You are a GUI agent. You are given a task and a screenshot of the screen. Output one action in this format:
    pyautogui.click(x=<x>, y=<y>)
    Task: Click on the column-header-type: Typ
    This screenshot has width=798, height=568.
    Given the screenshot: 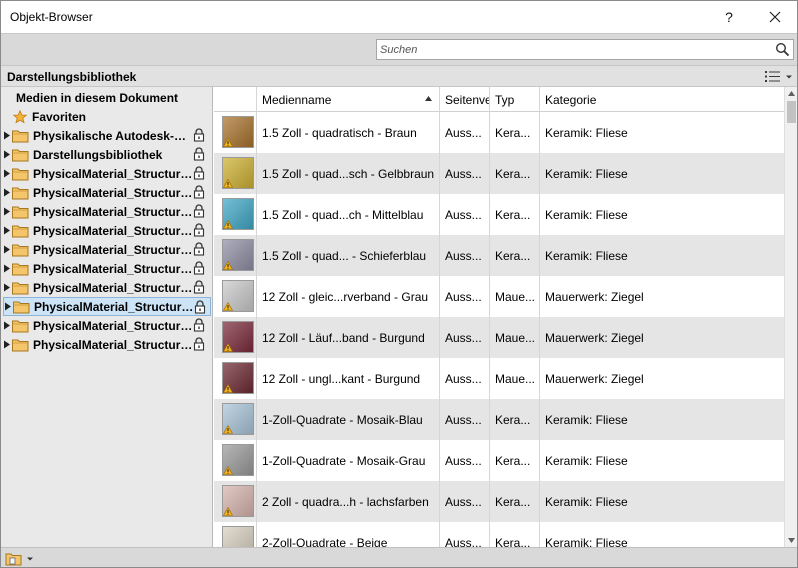 What is the action you would take?
    pyautogui.click(x=514, y=99)
    